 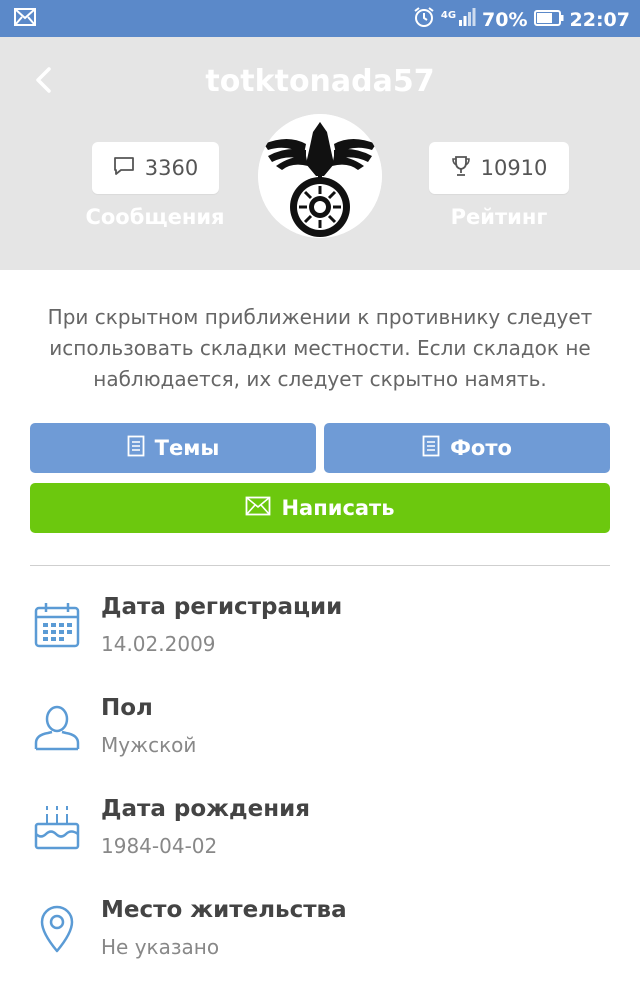 I want to click on info-value: 14.02.2009, so click(x=158, y=644).